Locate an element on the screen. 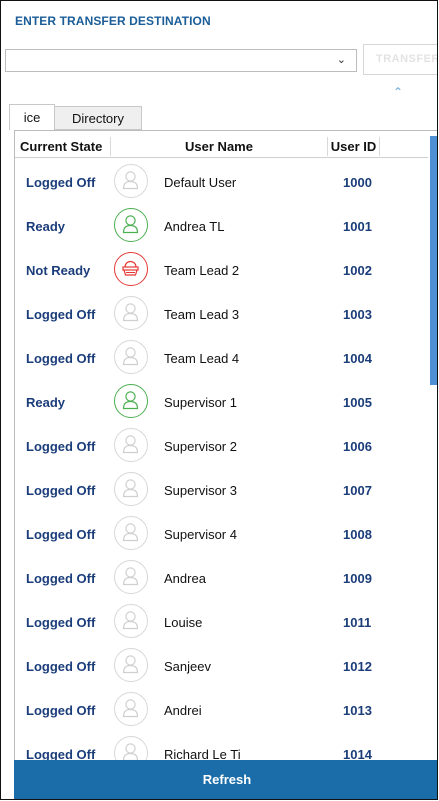 This screenshot has width=439, height=801. user-name-cell: Supervisor 3 is located at coordinates (200, 490).